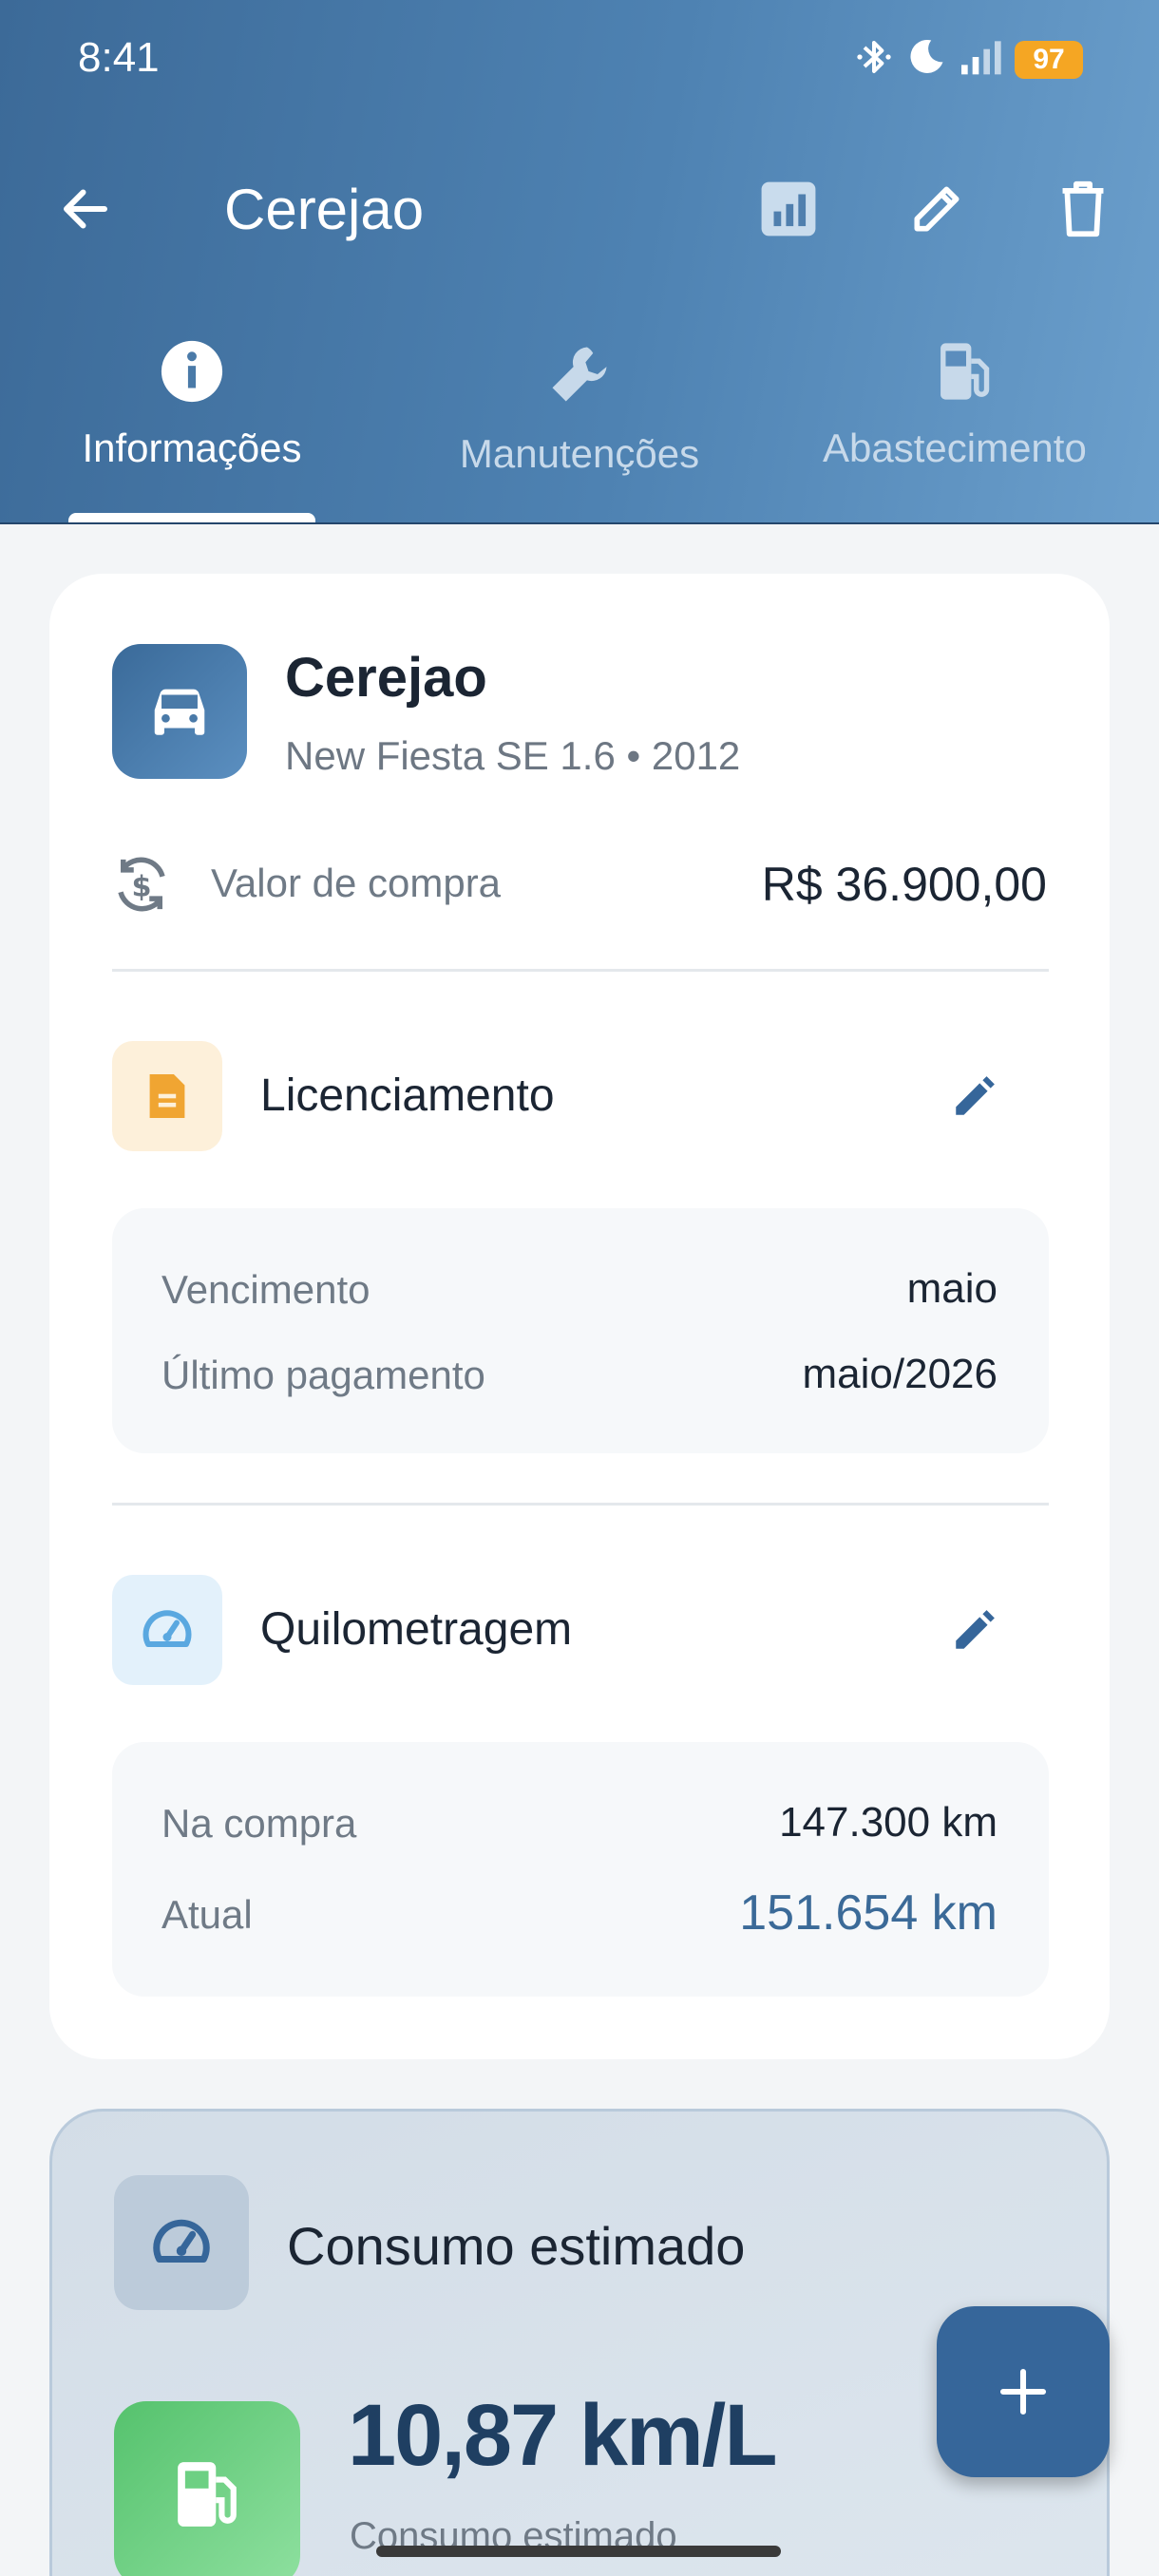 This screenshot has width=1159, height=2576. I want to click on mileage-icon-box, so click(167, 1630).